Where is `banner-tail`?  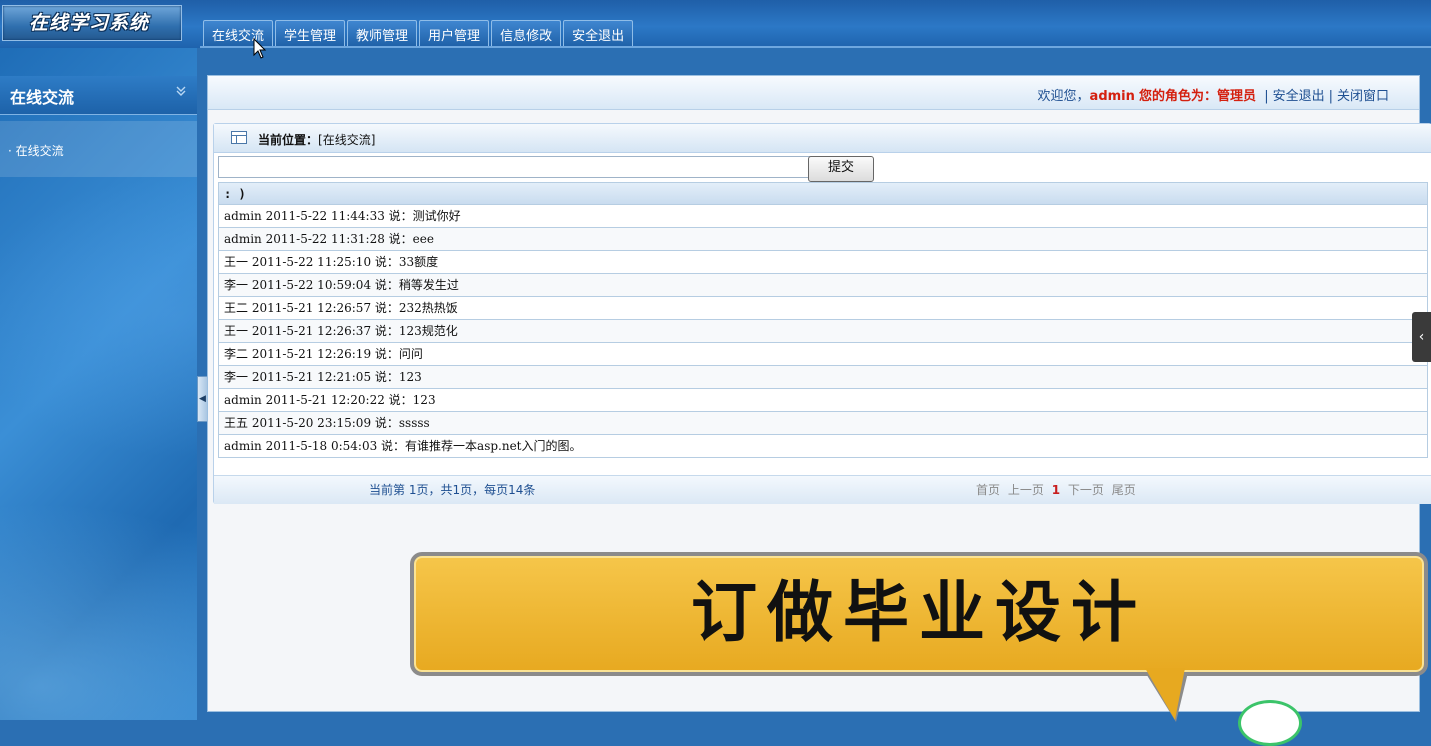
banner-tail is located at coordinates (1165, 694).